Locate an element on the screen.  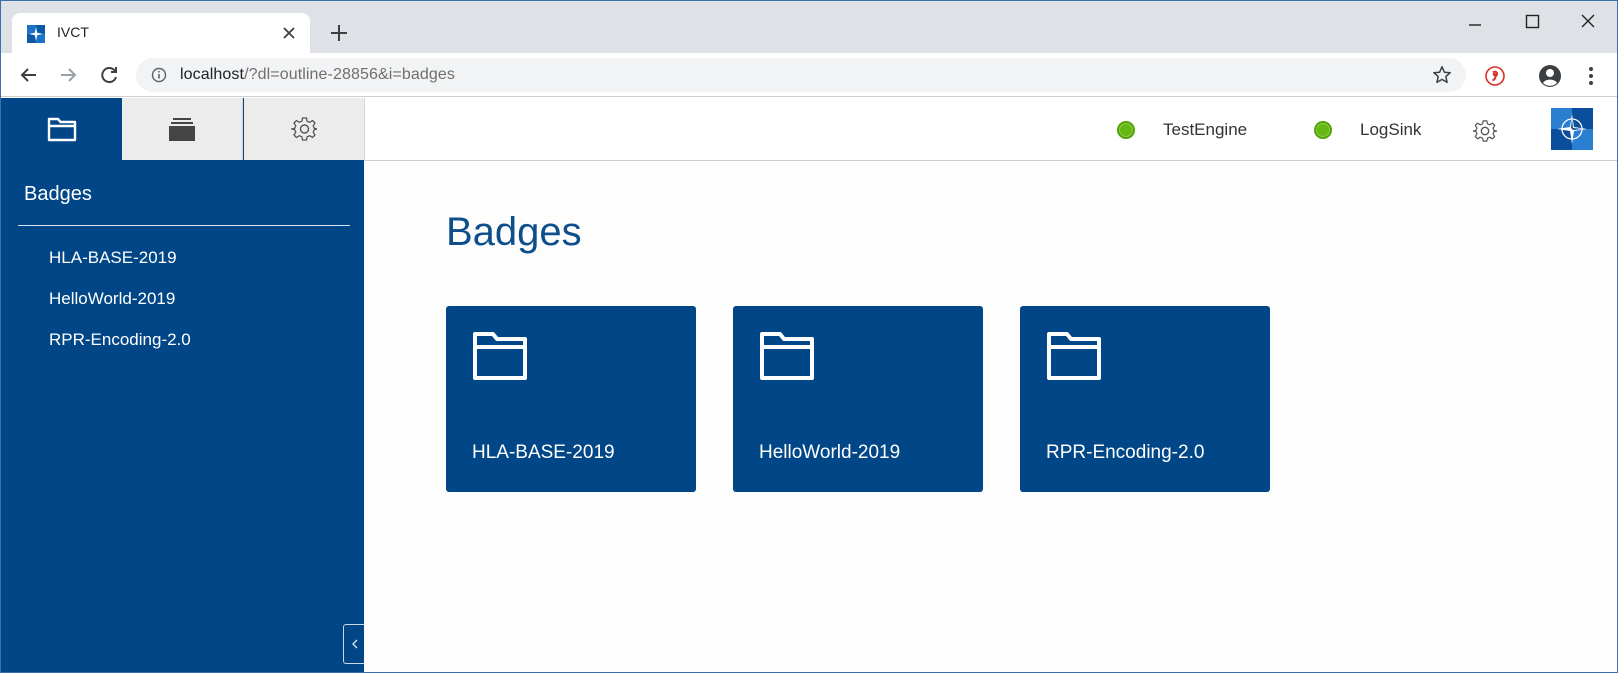
badge-card-rpr-encoding-2-0: RPR-Encoding-2.0 is located at coordinates (1145, 399).